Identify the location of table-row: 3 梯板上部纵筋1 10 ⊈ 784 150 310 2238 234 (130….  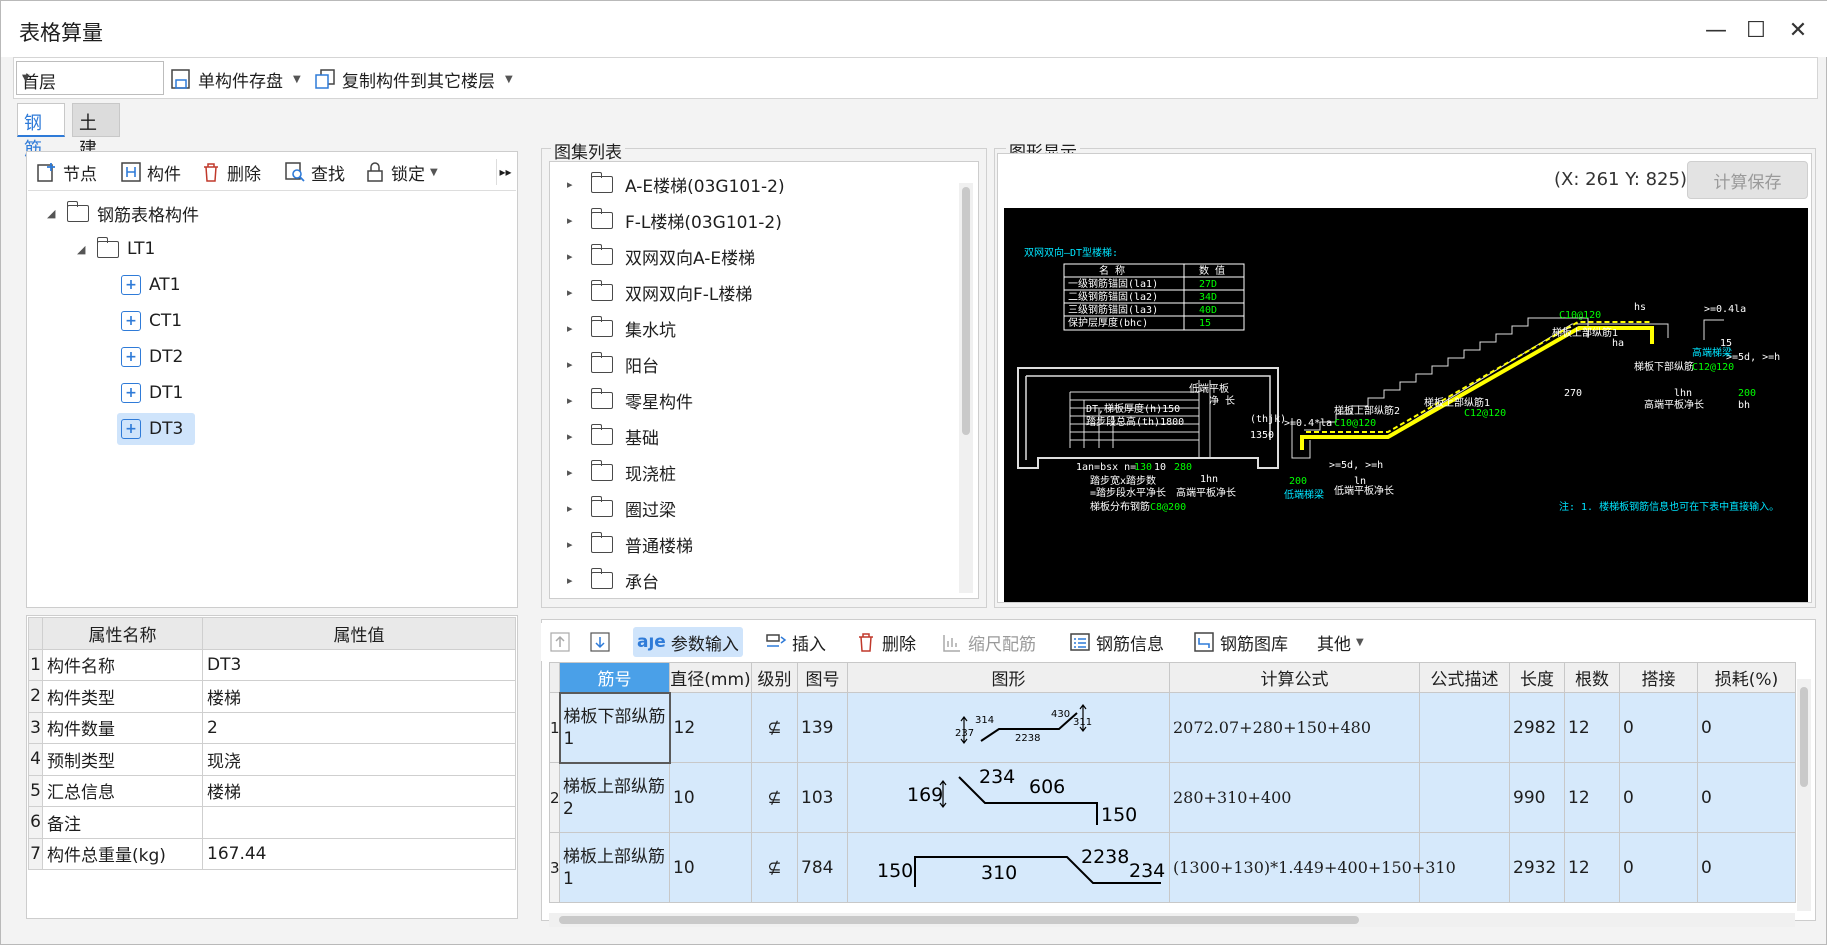
(1172, 867).